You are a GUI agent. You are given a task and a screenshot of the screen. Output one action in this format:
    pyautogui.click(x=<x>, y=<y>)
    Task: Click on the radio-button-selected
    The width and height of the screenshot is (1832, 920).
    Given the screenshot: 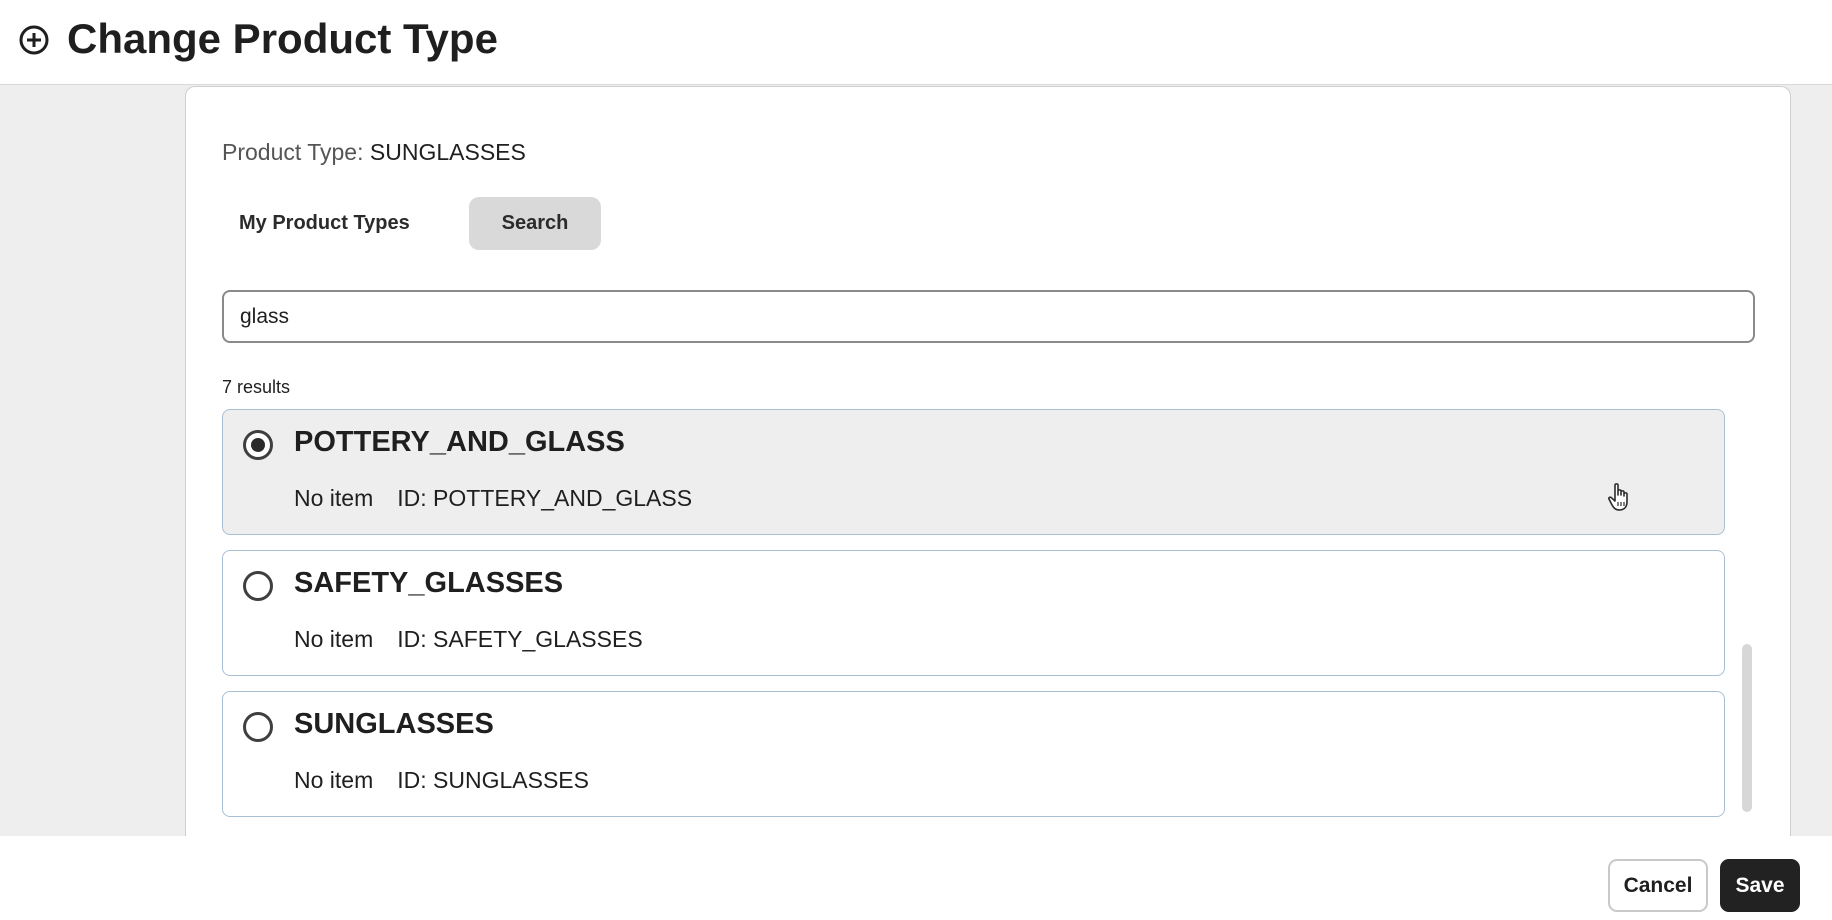 What is the action you would take?
    pyautogui.click(x=258, y=445)
    